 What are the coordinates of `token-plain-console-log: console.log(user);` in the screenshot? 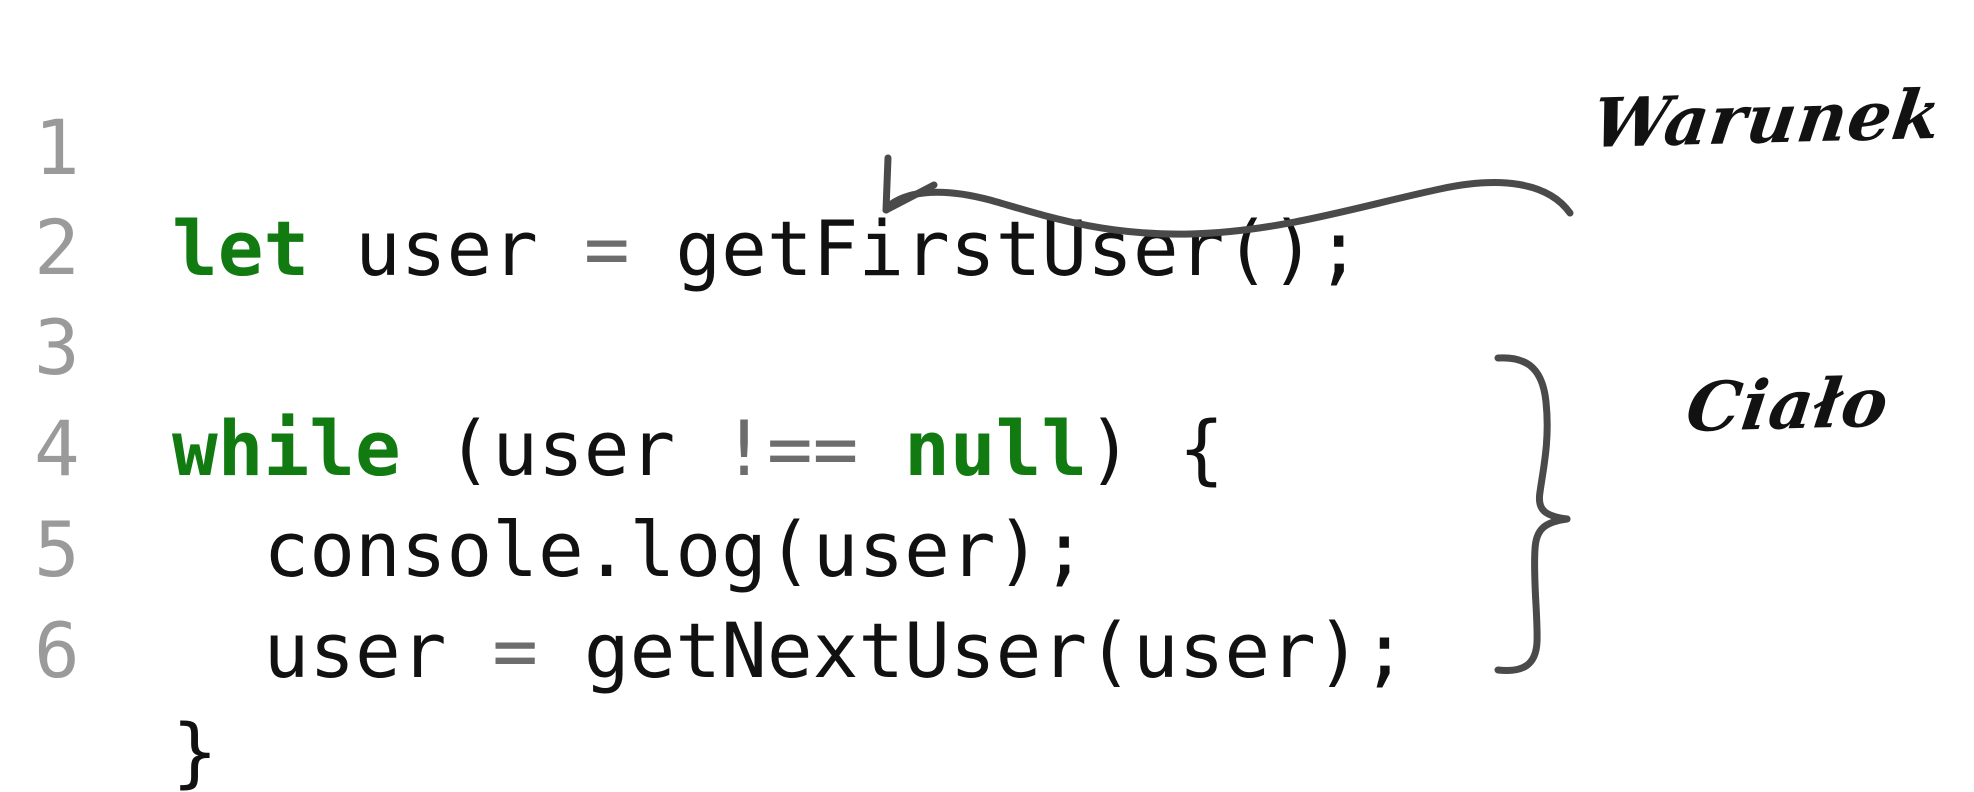 It's located at (630, 549).